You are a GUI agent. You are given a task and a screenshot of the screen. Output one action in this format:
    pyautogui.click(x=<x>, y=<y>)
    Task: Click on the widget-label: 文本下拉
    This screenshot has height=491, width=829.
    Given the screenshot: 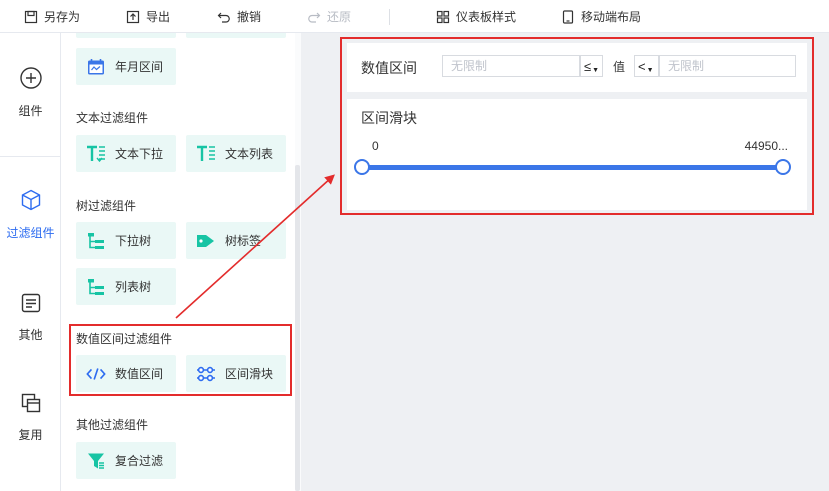 What is the action you would take?
    pyautogui.click(x=139, y=154)
    